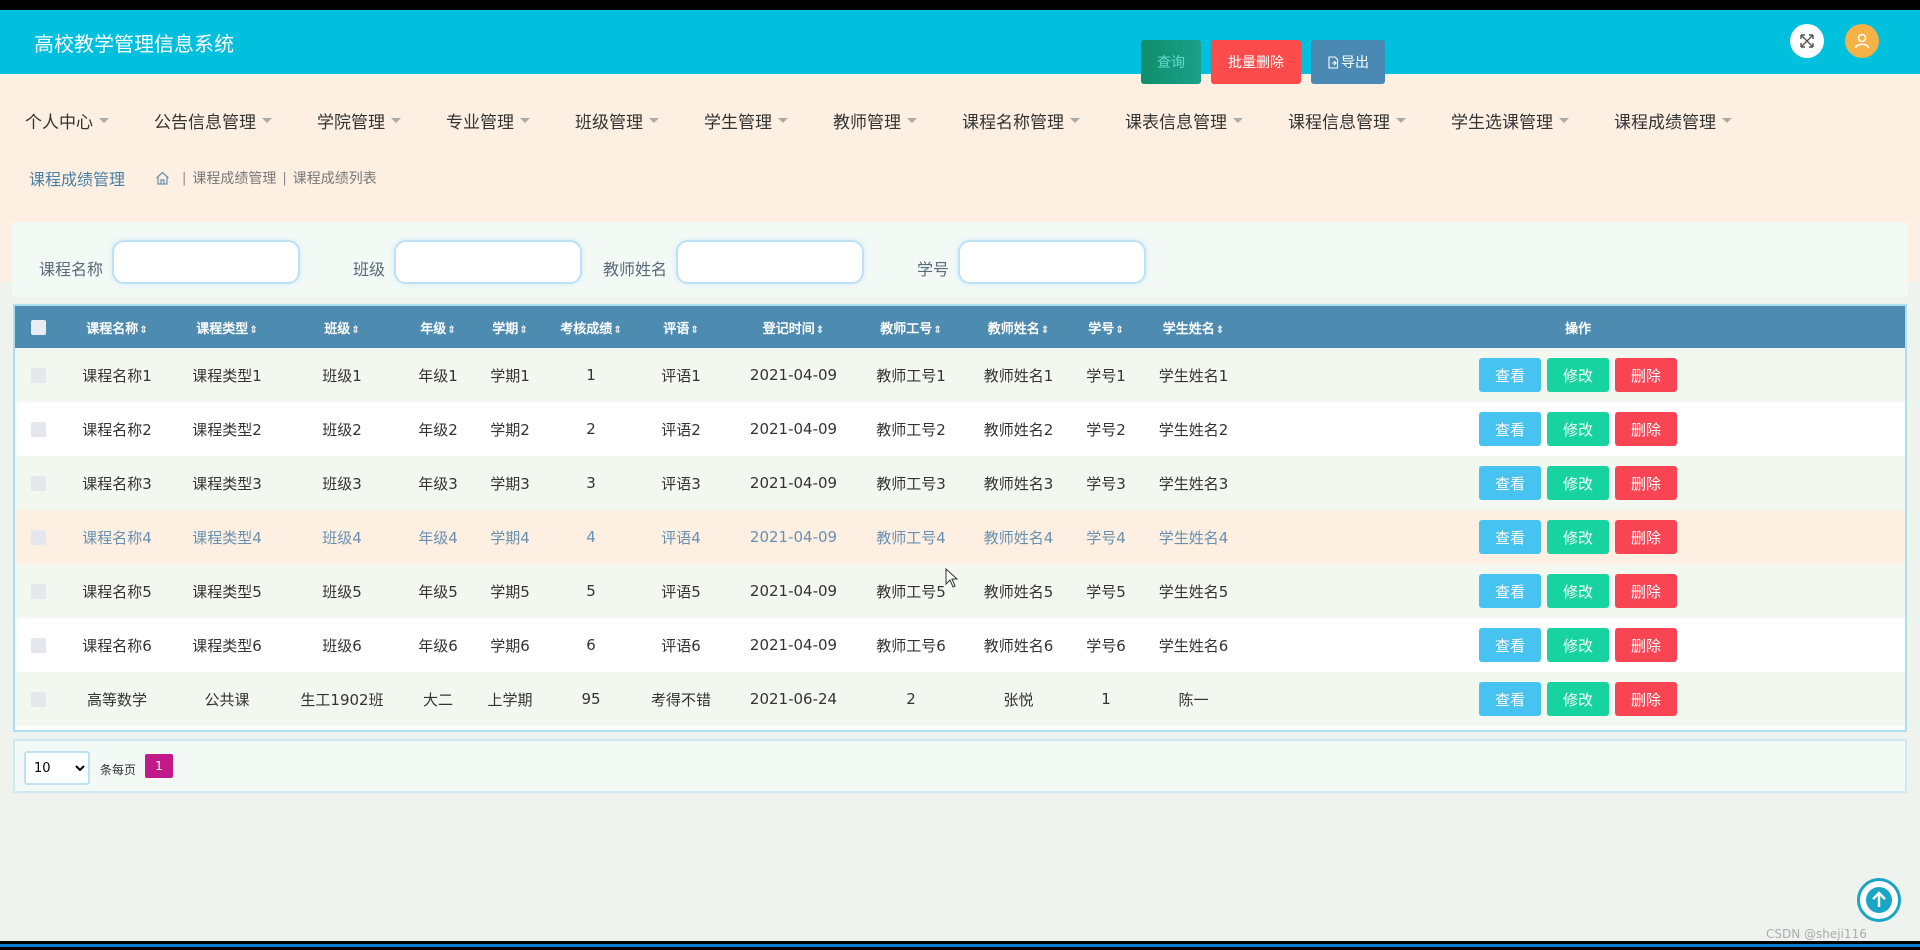  Describe the element at coordinates (1171, 120) in the screenshot. I see `nav-item-8: 课表信息管理` at that location.